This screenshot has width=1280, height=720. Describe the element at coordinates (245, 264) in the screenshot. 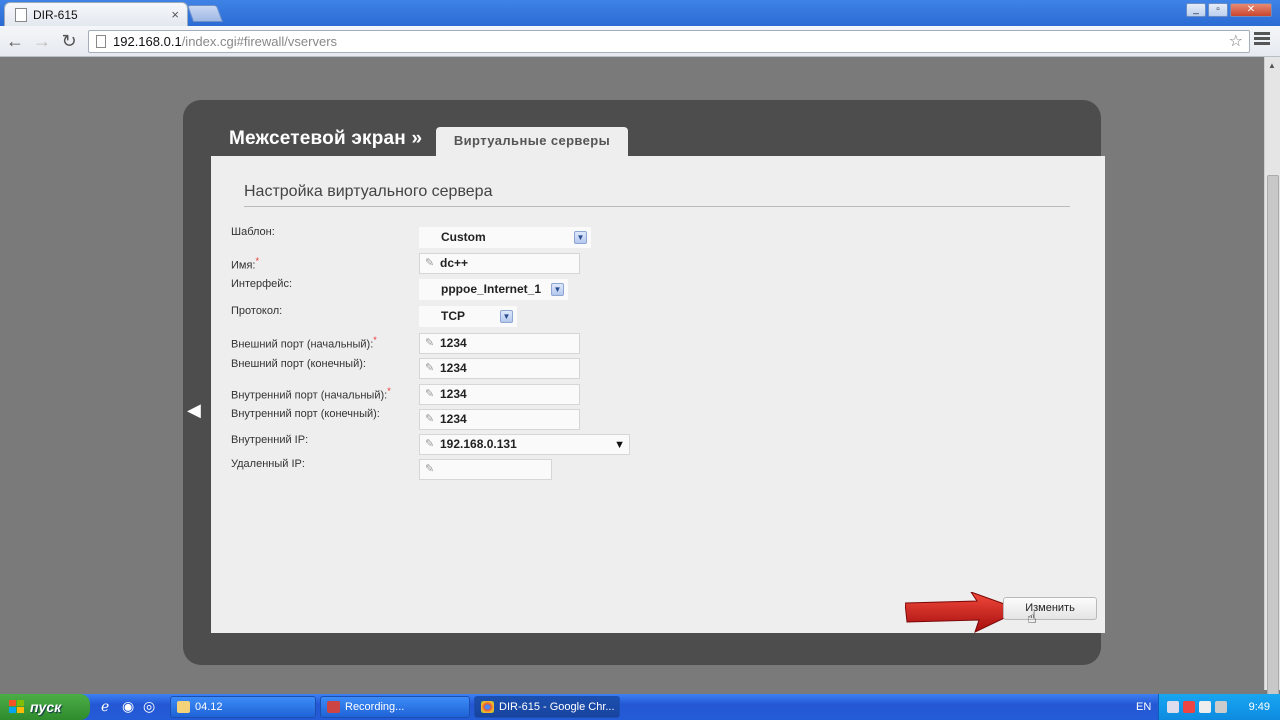

I see `name-label: Имя:*` at that location.